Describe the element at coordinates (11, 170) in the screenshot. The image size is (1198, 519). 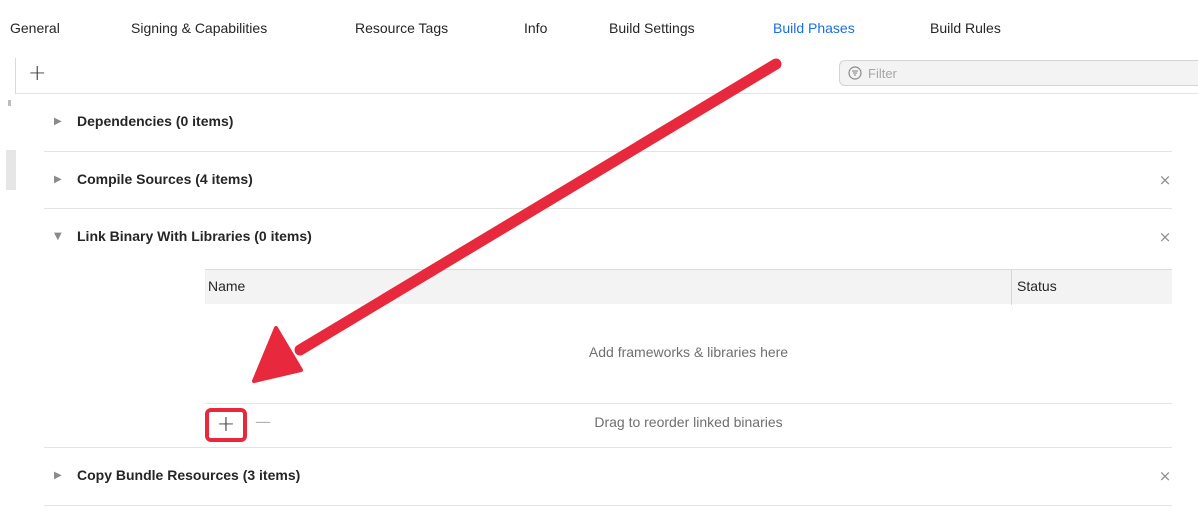
I see `gutter-marker` at that location.